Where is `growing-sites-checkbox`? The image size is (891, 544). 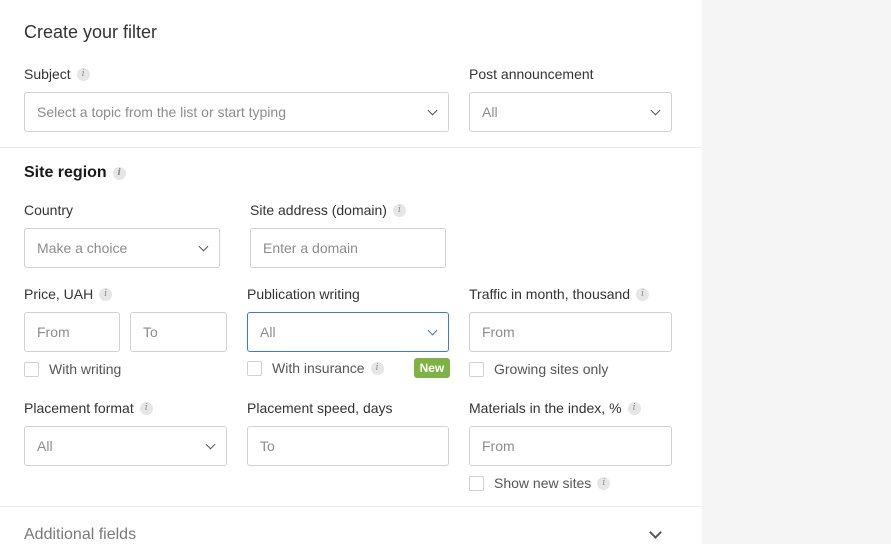 growing-sites-checkbox is located at coordinates (476, 369).